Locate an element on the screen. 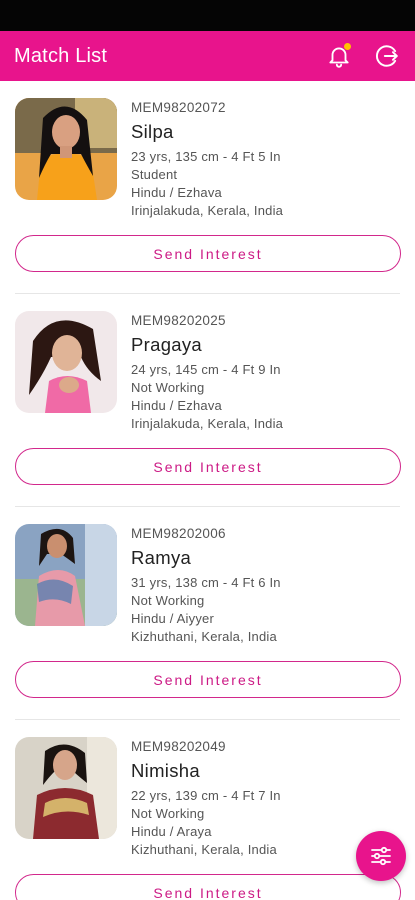  religion-caste: Hindu / Aiyyer is located at coordinates (173, 618).